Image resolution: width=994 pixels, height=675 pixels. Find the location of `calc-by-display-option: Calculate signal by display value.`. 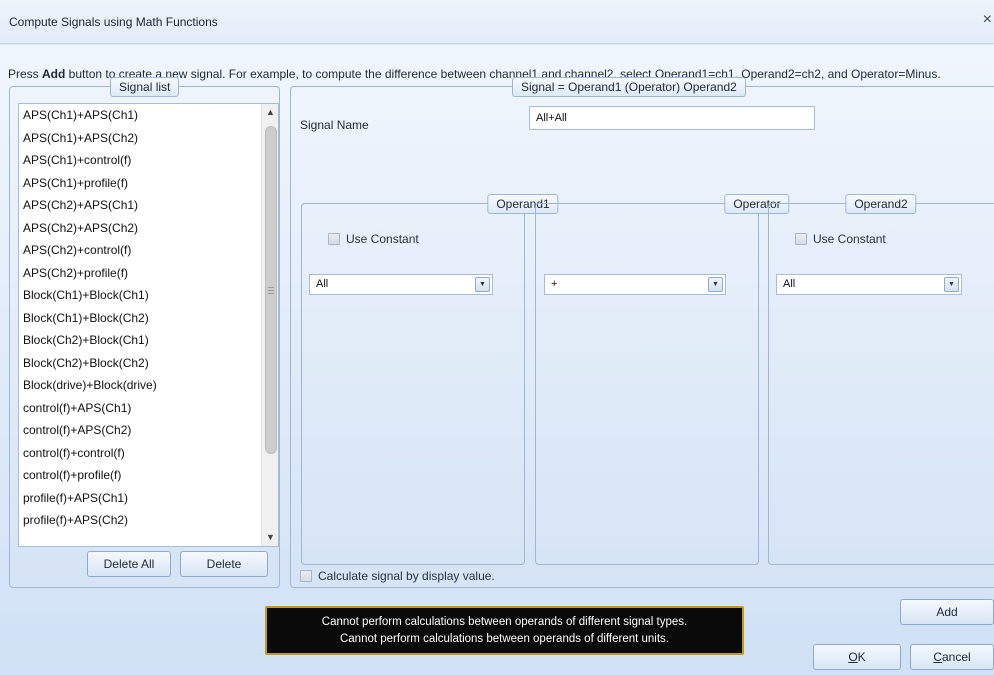

calc-by-display-option: Calculate signal by display value. is located at coordinates (397, 576).